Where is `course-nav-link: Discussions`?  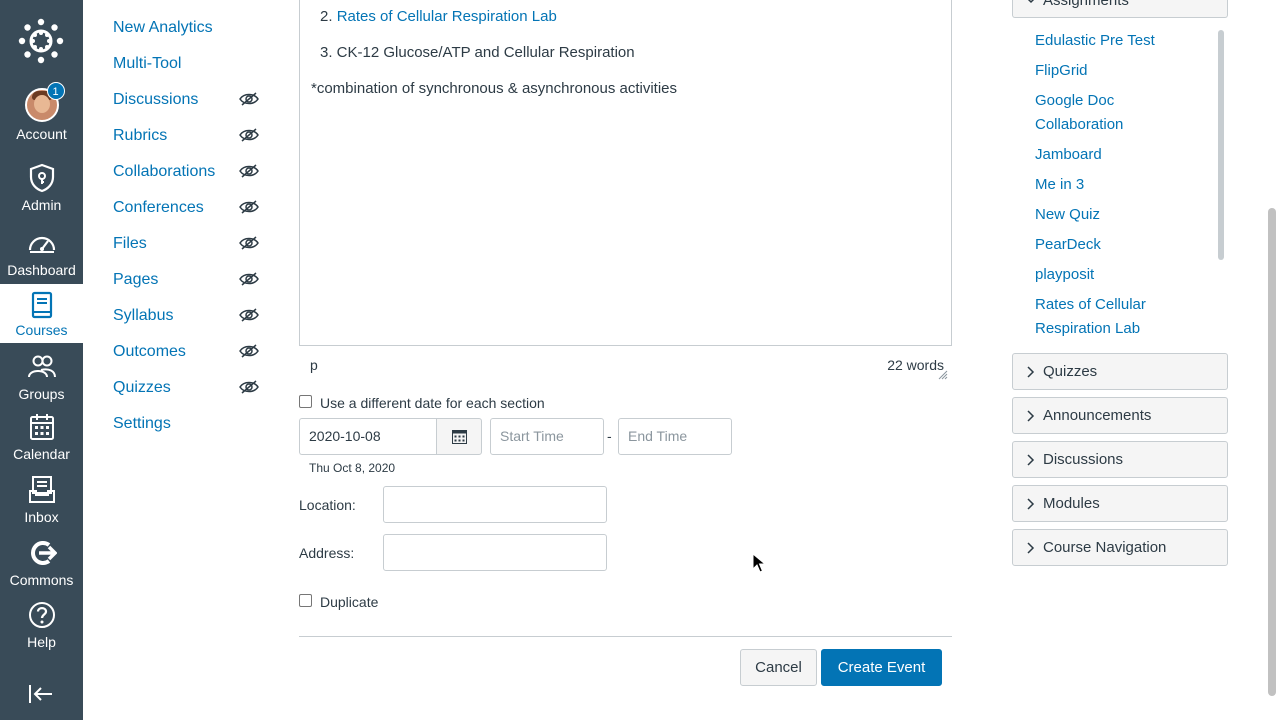
course-nav-link: Discussions is located at coordinates (155, 99).